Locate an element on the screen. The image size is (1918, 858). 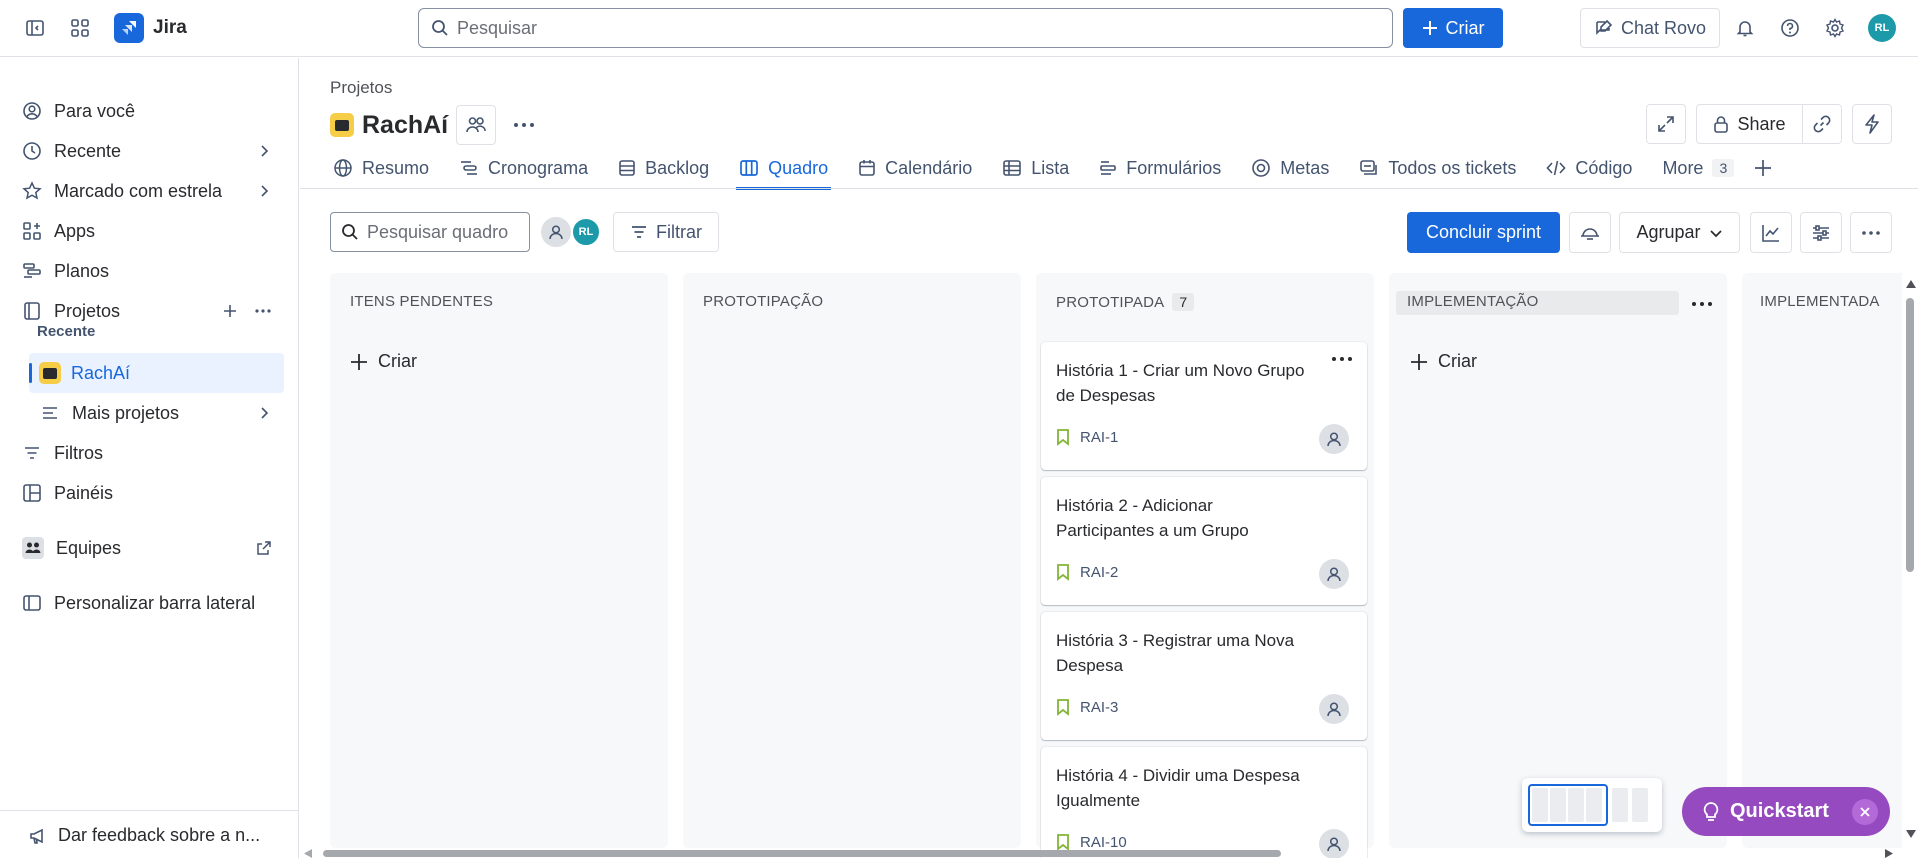
tab-label: Lista is located at coordinates (1050, 167).